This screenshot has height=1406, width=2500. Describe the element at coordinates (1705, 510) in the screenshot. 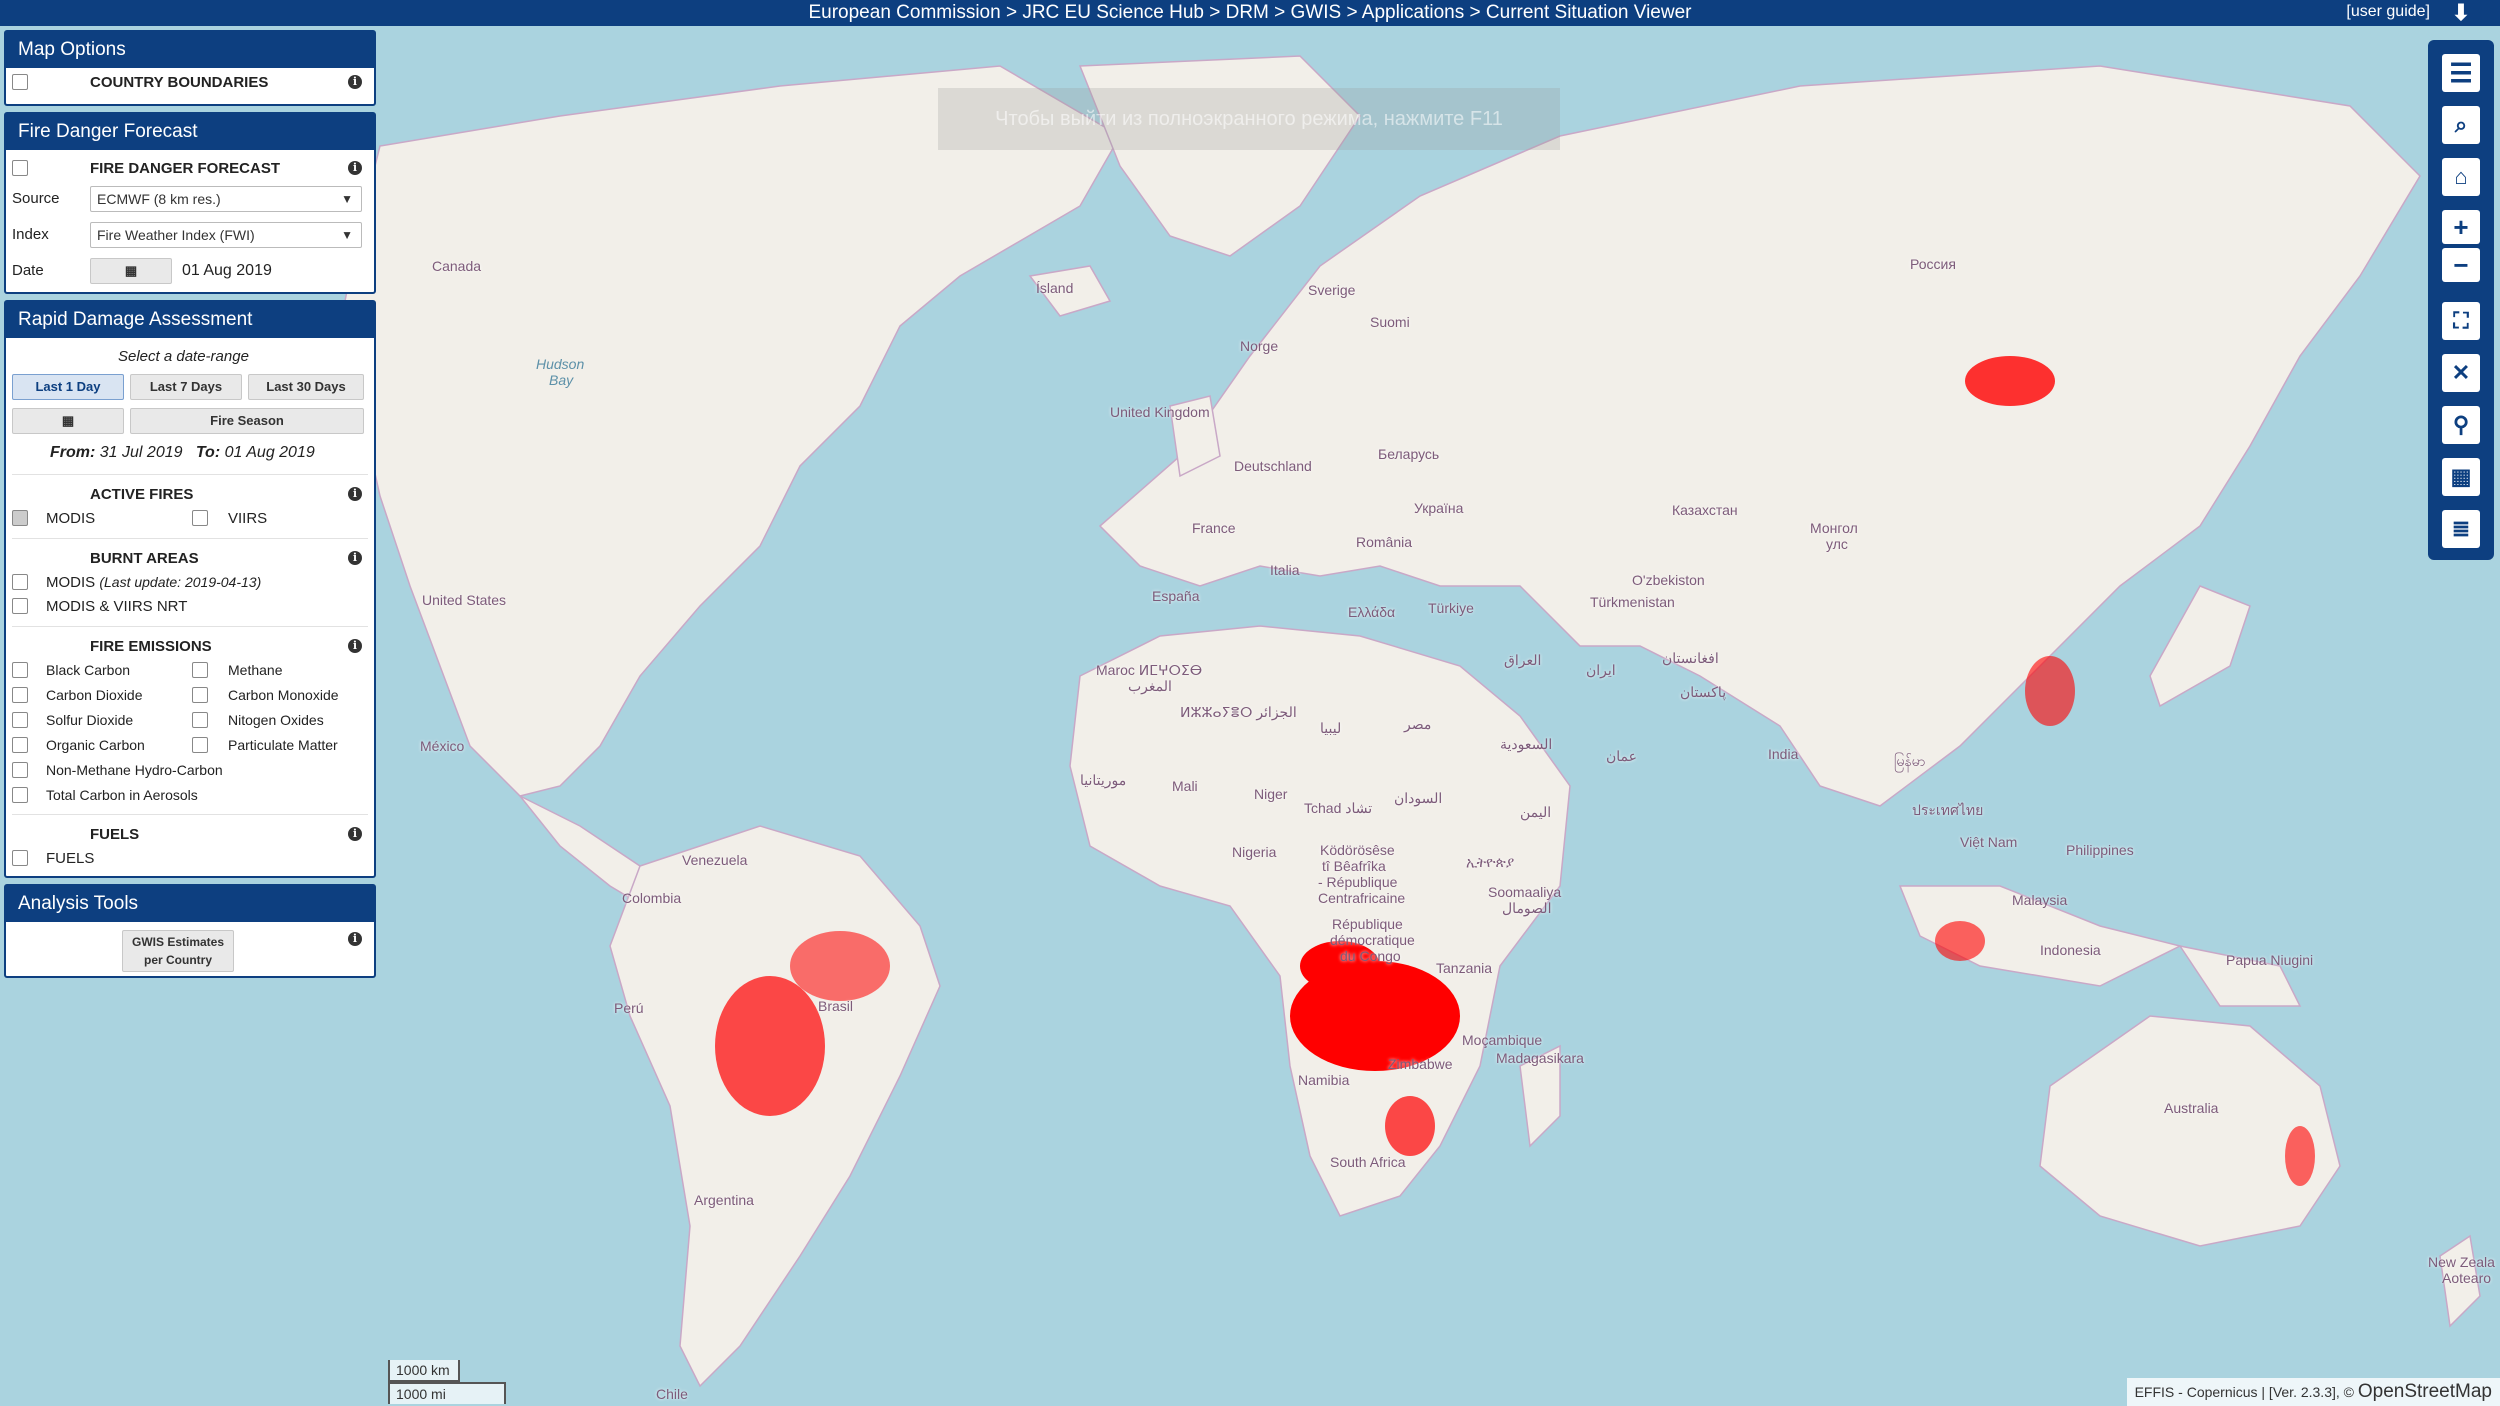

I see `label-kazakhstan: Казахстан` at that location.